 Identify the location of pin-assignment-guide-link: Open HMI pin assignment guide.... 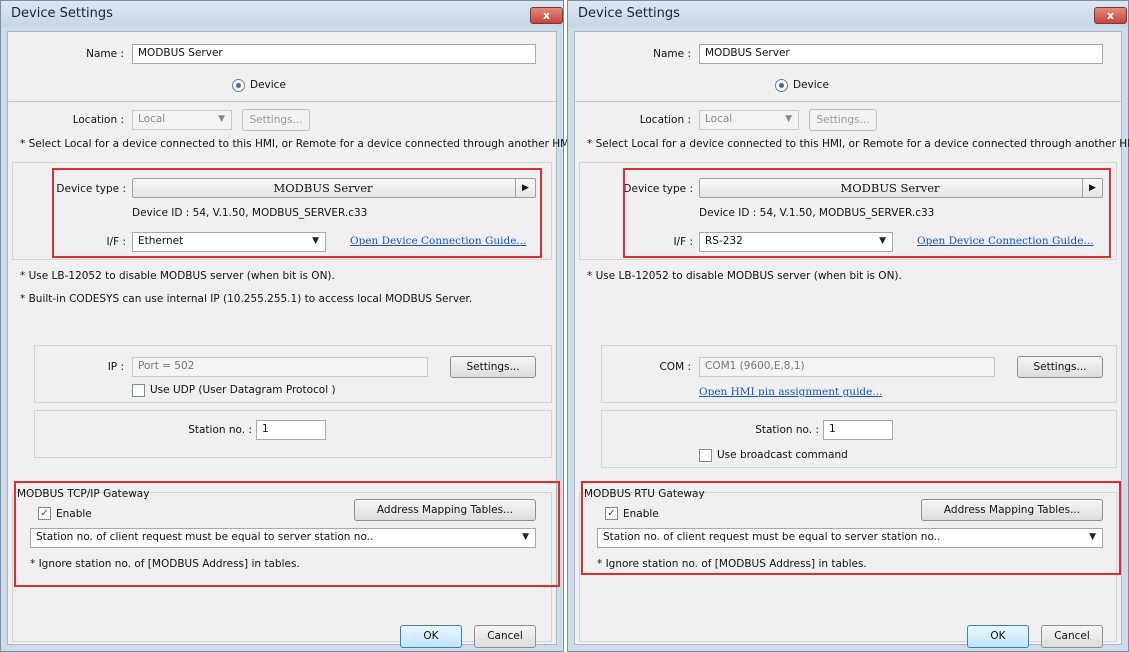
(790, 392).